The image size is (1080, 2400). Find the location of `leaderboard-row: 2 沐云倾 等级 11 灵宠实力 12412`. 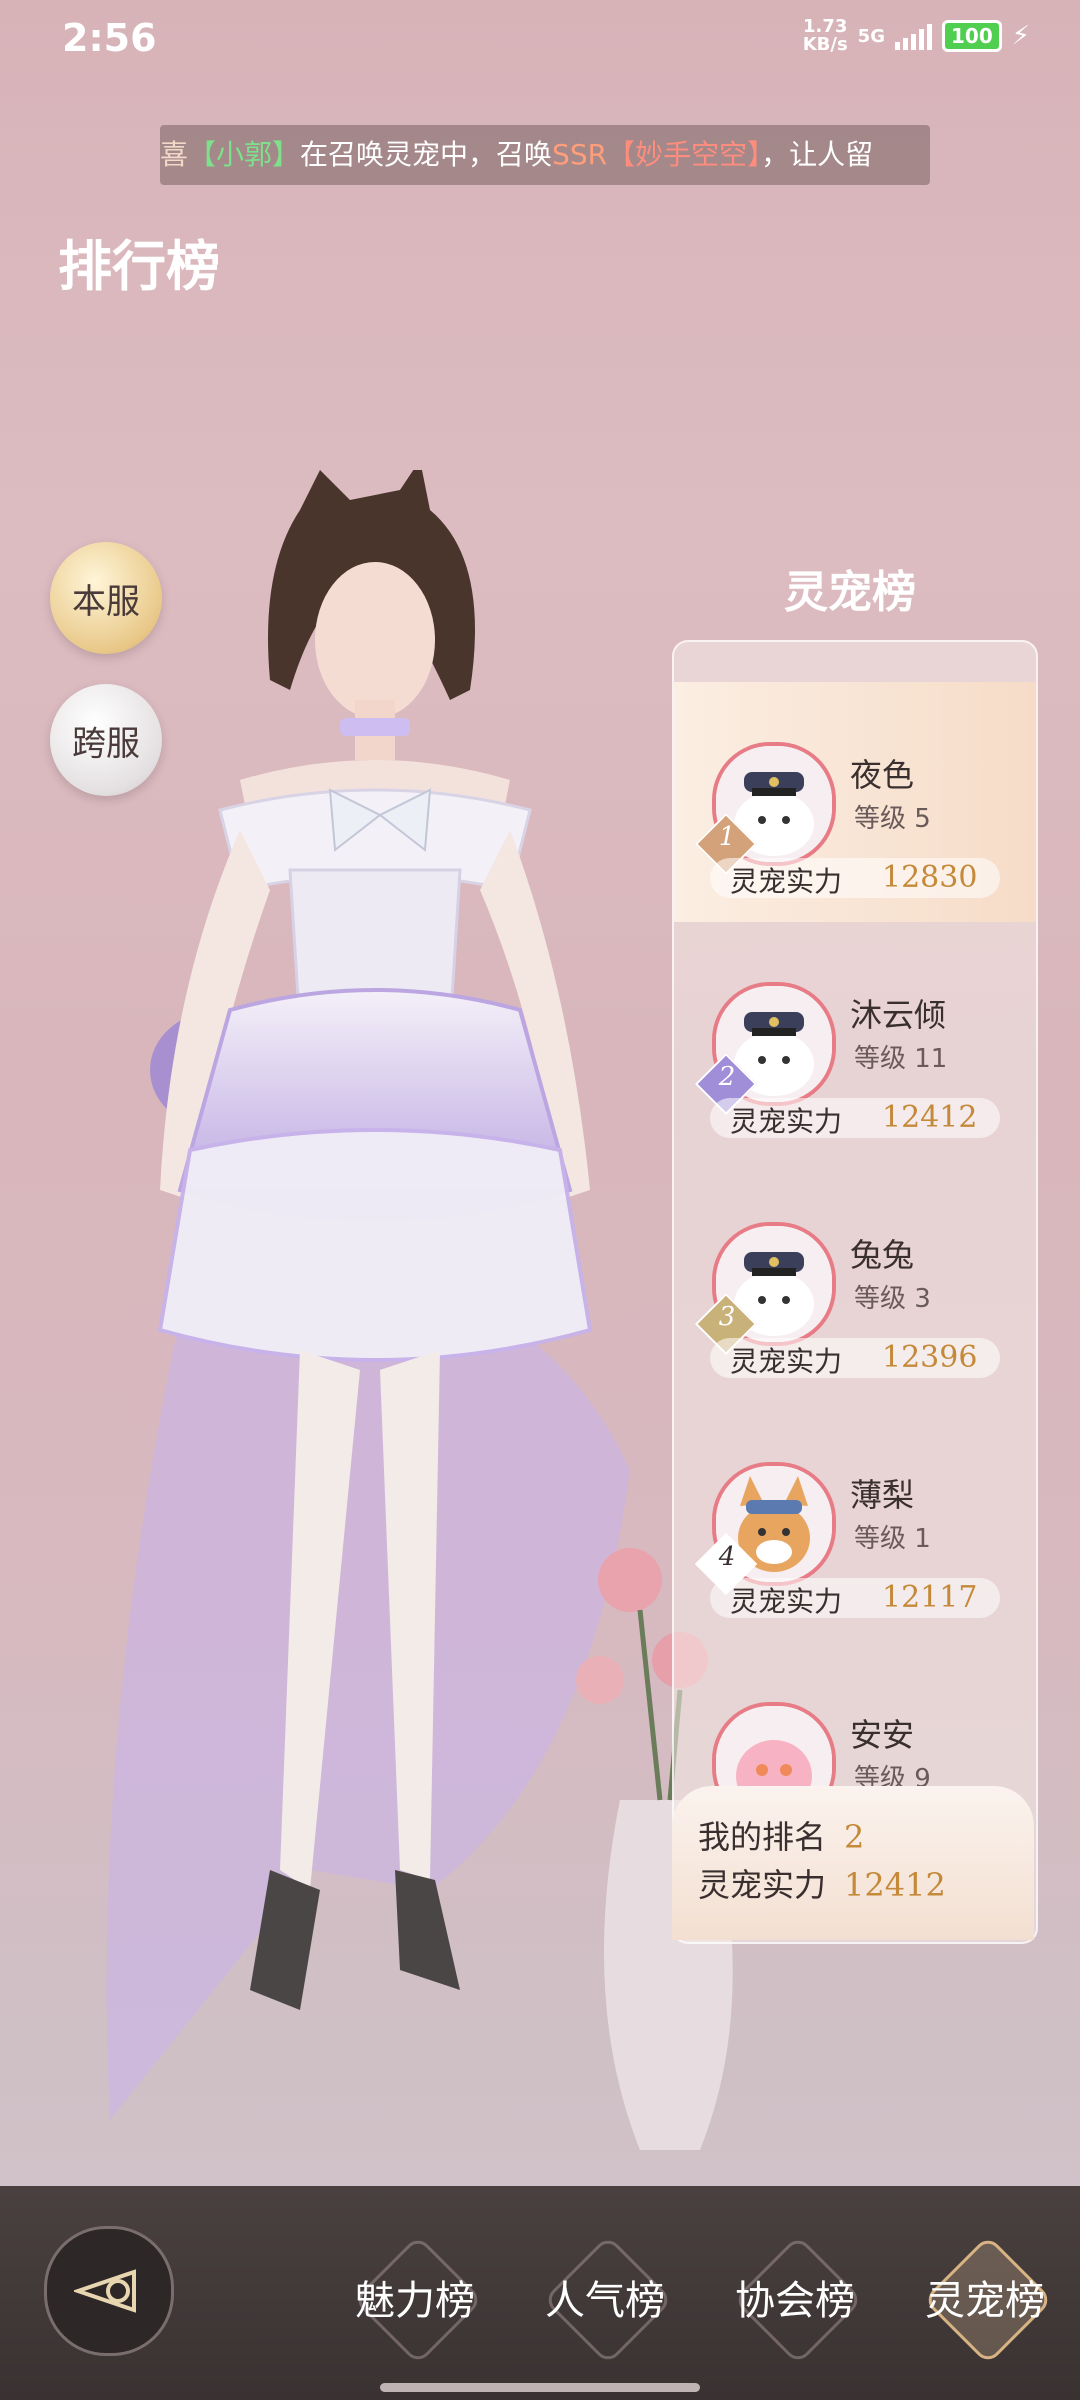

leaderboard-row: 2 沐云倾 等级 11 灵宠实力 12412 is located at coordinates (855, 1042).